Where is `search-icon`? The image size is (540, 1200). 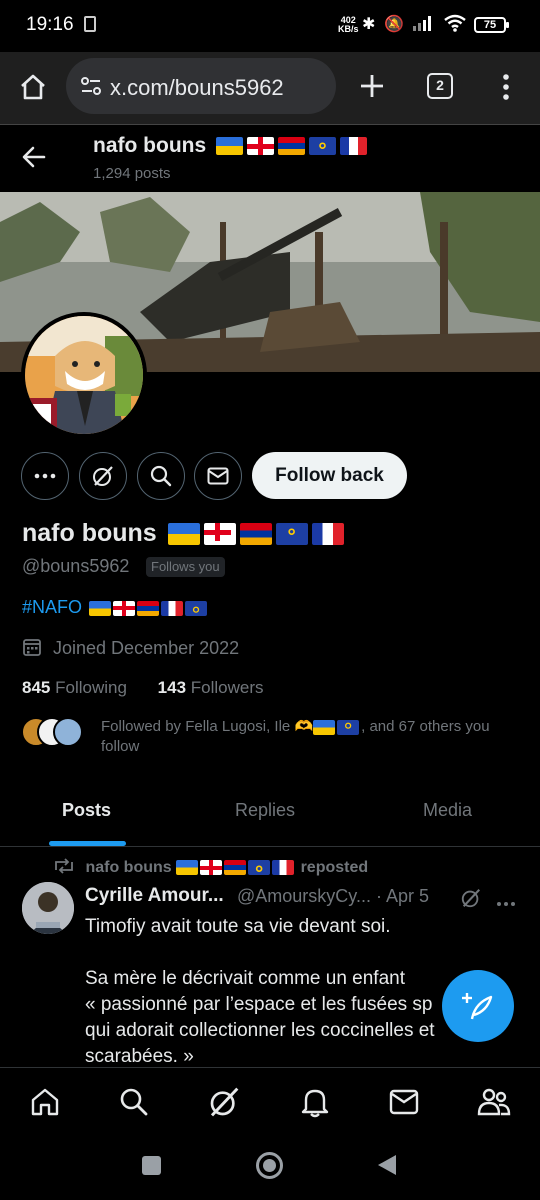
search-icon is located at coordinates (161, 476).